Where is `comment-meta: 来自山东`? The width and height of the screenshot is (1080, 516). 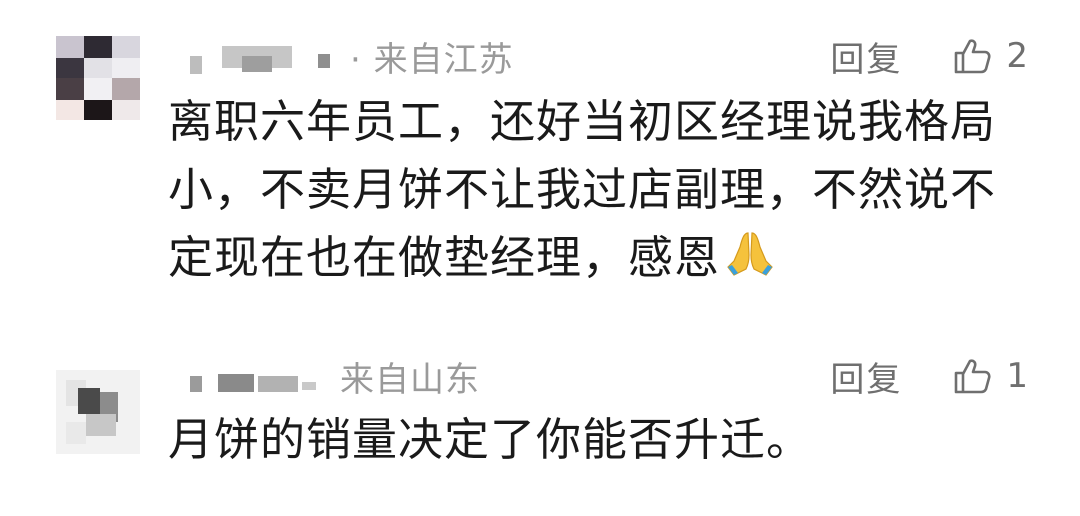
comment-meta: 来自山东 is located at coordinates (333, 377).